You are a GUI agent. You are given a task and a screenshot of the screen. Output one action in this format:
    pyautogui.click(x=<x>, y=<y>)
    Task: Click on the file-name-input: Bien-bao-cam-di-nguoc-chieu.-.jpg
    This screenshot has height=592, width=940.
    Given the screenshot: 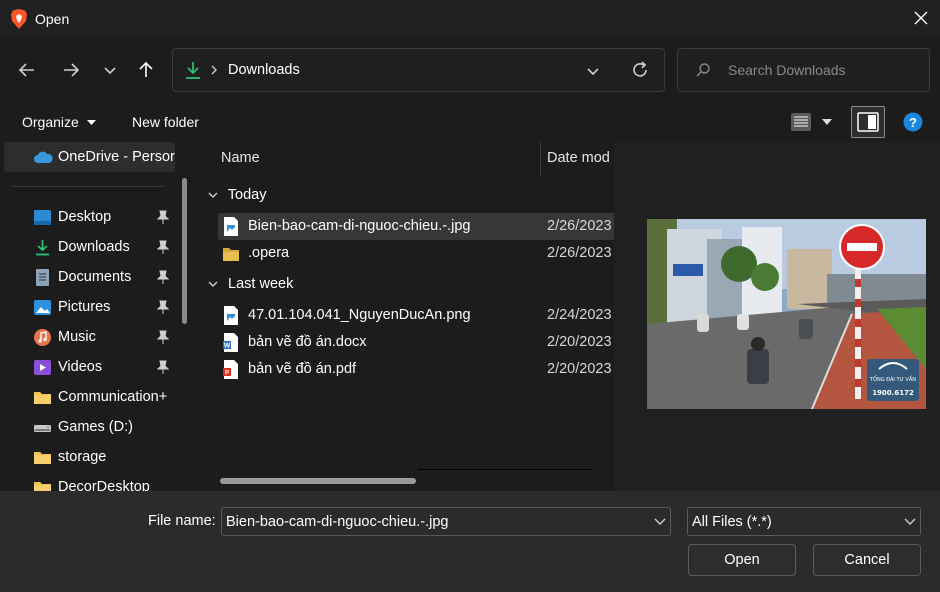 What is the action you would take?
    pyautogui.click(x=337, y=522)
    